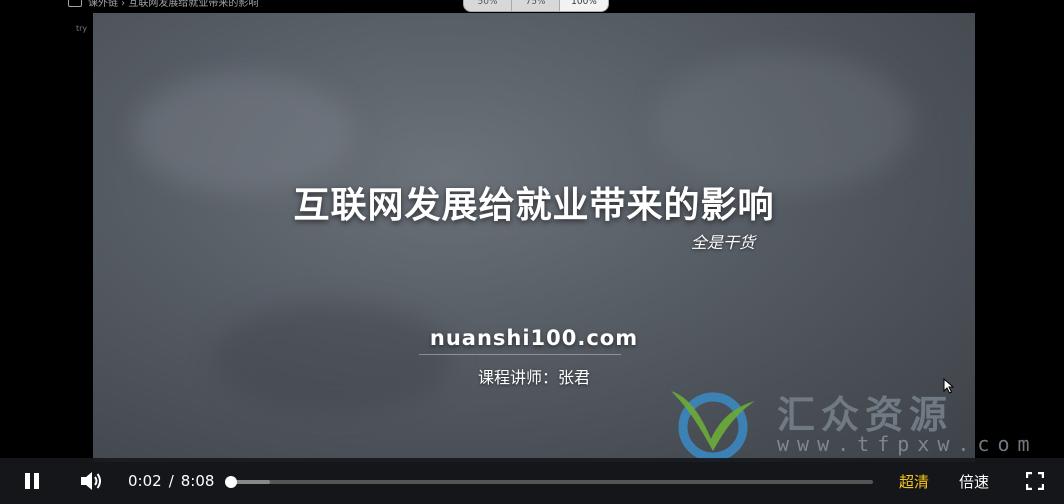 Image resolution: width=1064 pixels, height=504 pixels. What do you see at coordinates (723, 242) in the screenshot?
I see `slide-subtitle: 全是干货` at bounding box center [723, 242].